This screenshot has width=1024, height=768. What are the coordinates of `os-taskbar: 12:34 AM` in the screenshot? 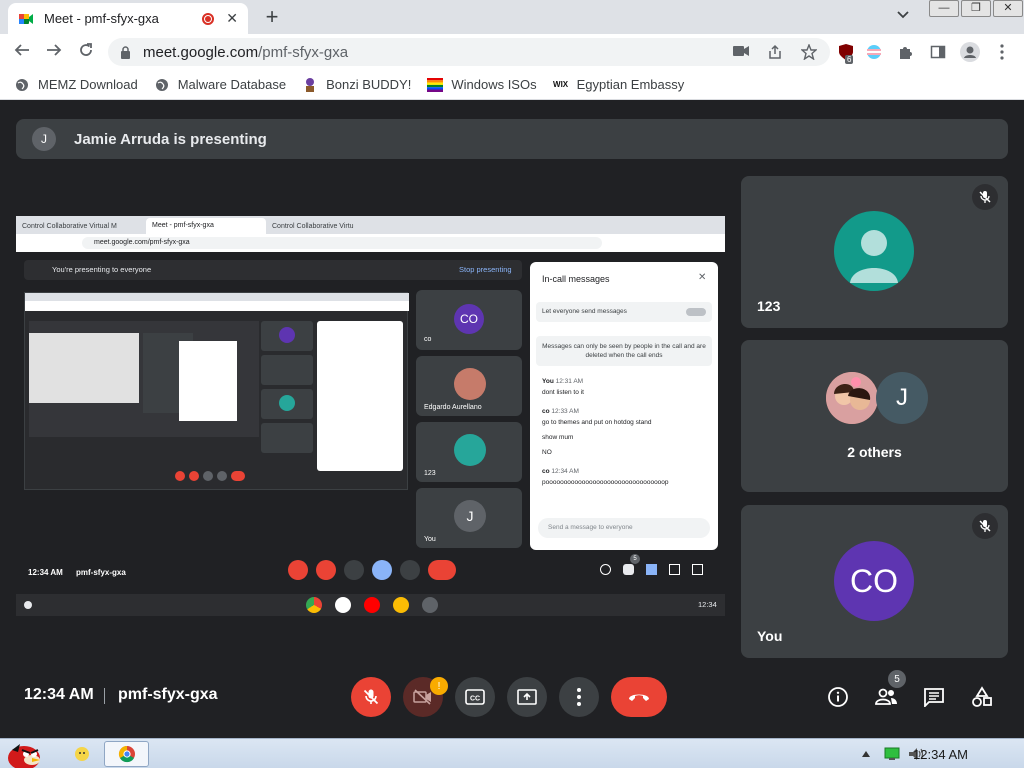 It's located at (512, 753).